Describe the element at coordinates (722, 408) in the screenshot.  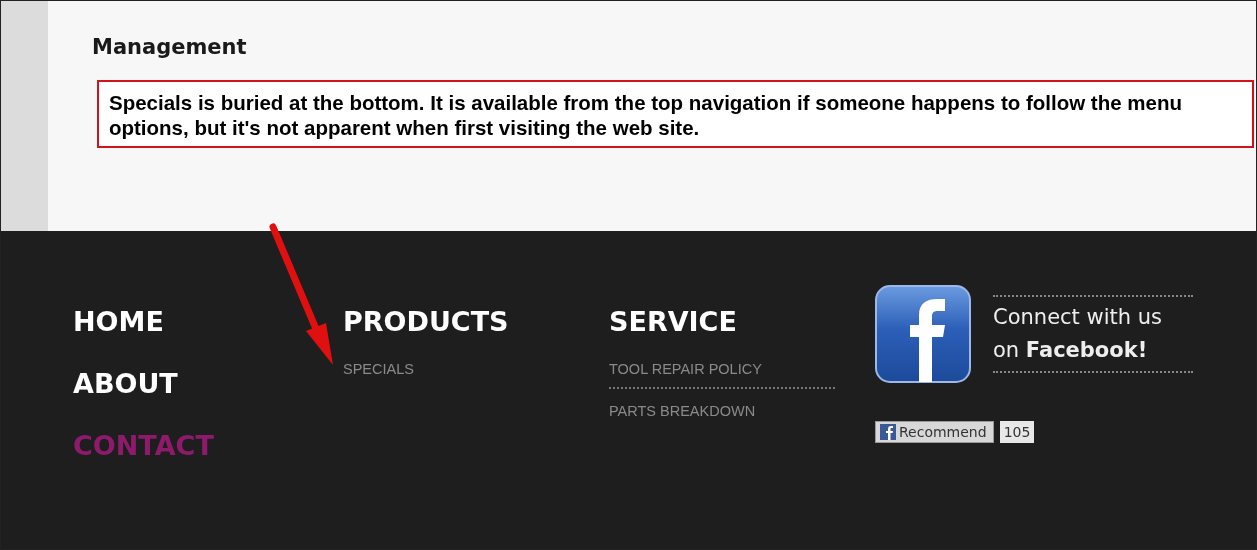
I see `footer-link: PARTS BREAKDOWN` at that location.